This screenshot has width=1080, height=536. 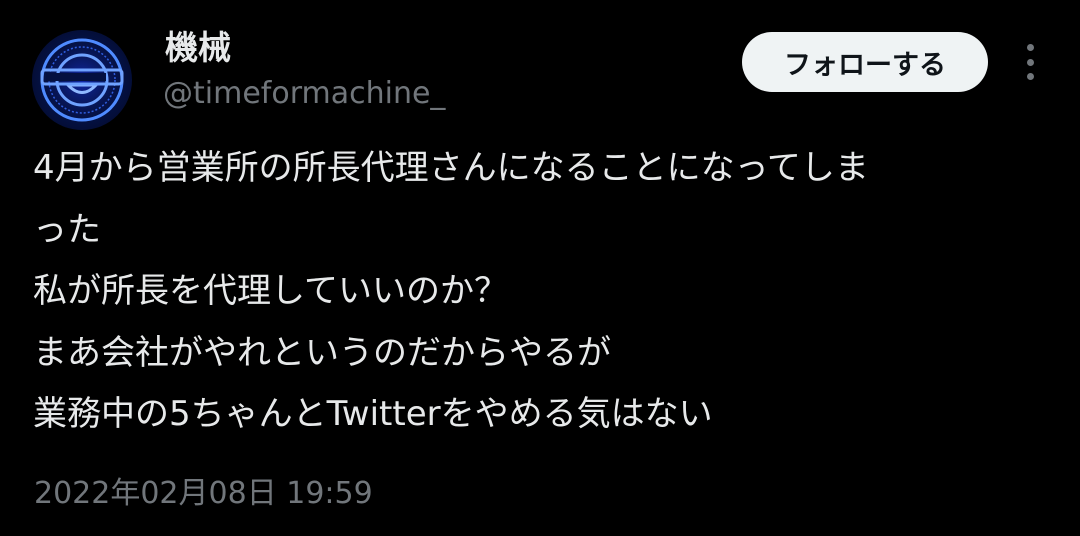 What do you see at coordinates (322, 352) in the screenshot?
I see `tweet-line: まあ会社がやれというのだからやるが` at bounding box center [322, 352].